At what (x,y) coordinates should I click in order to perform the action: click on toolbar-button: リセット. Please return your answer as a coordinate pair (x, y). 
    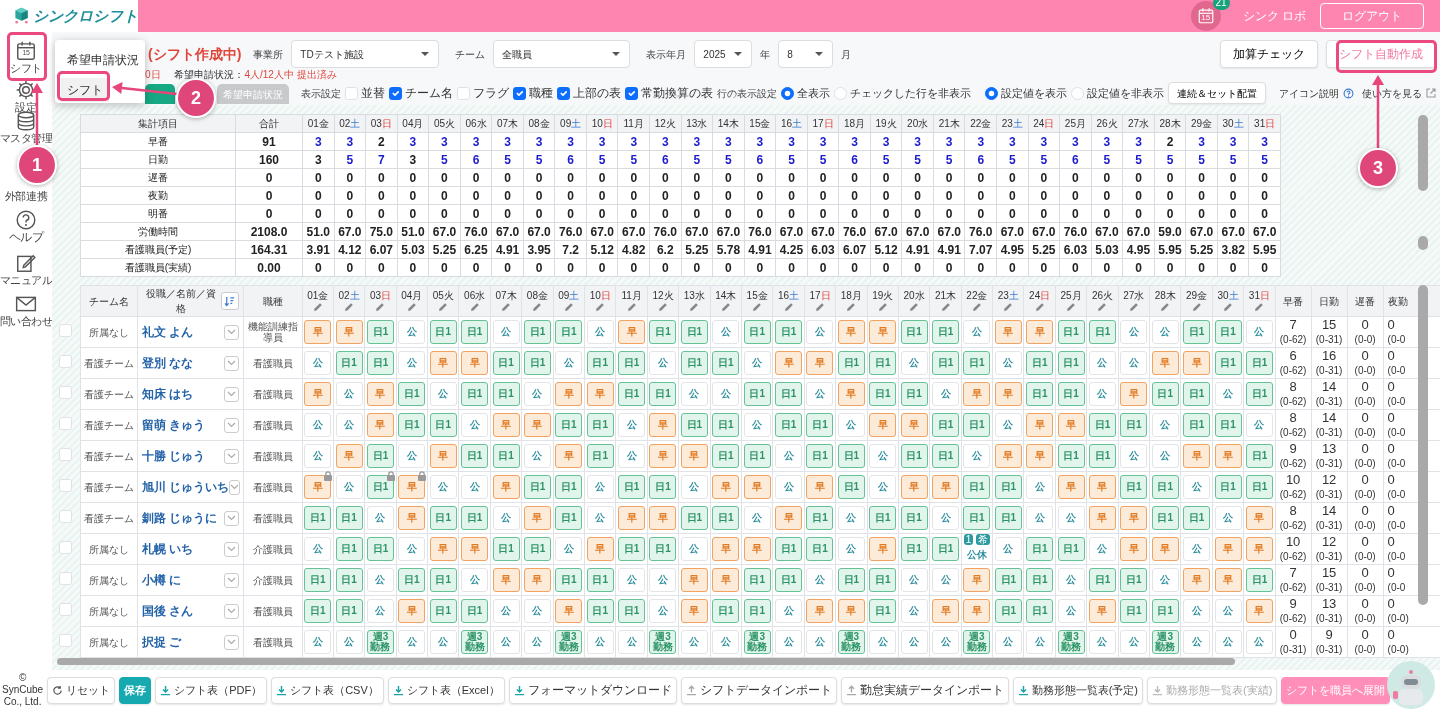
    Looking at the image, I should click on (81, 690).